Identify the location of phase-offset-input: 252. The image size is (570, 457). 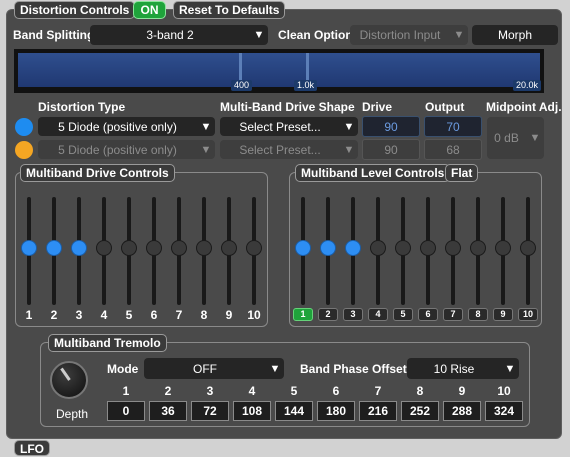
(420, 411).